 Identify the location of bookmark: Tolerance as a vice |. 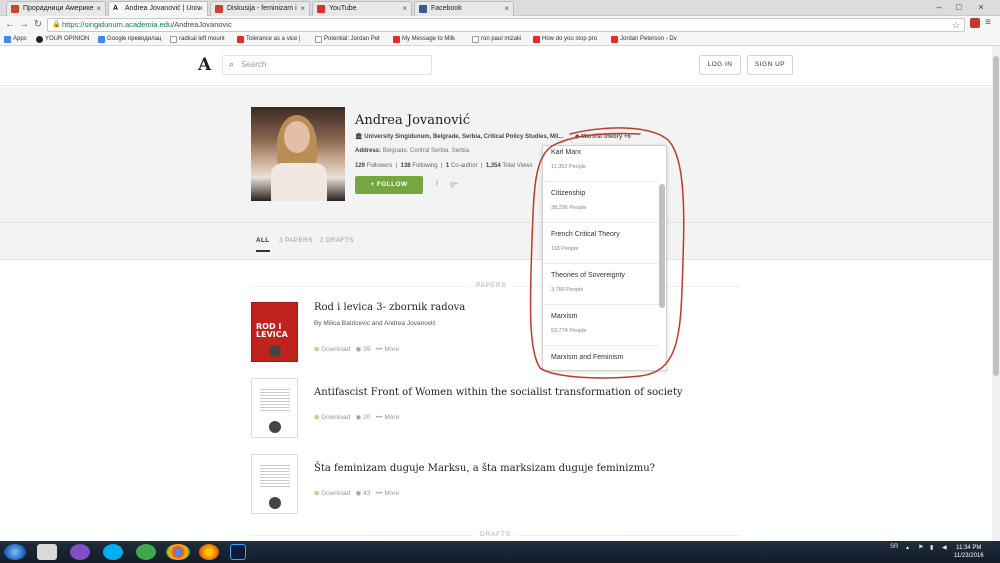
(269, 39).